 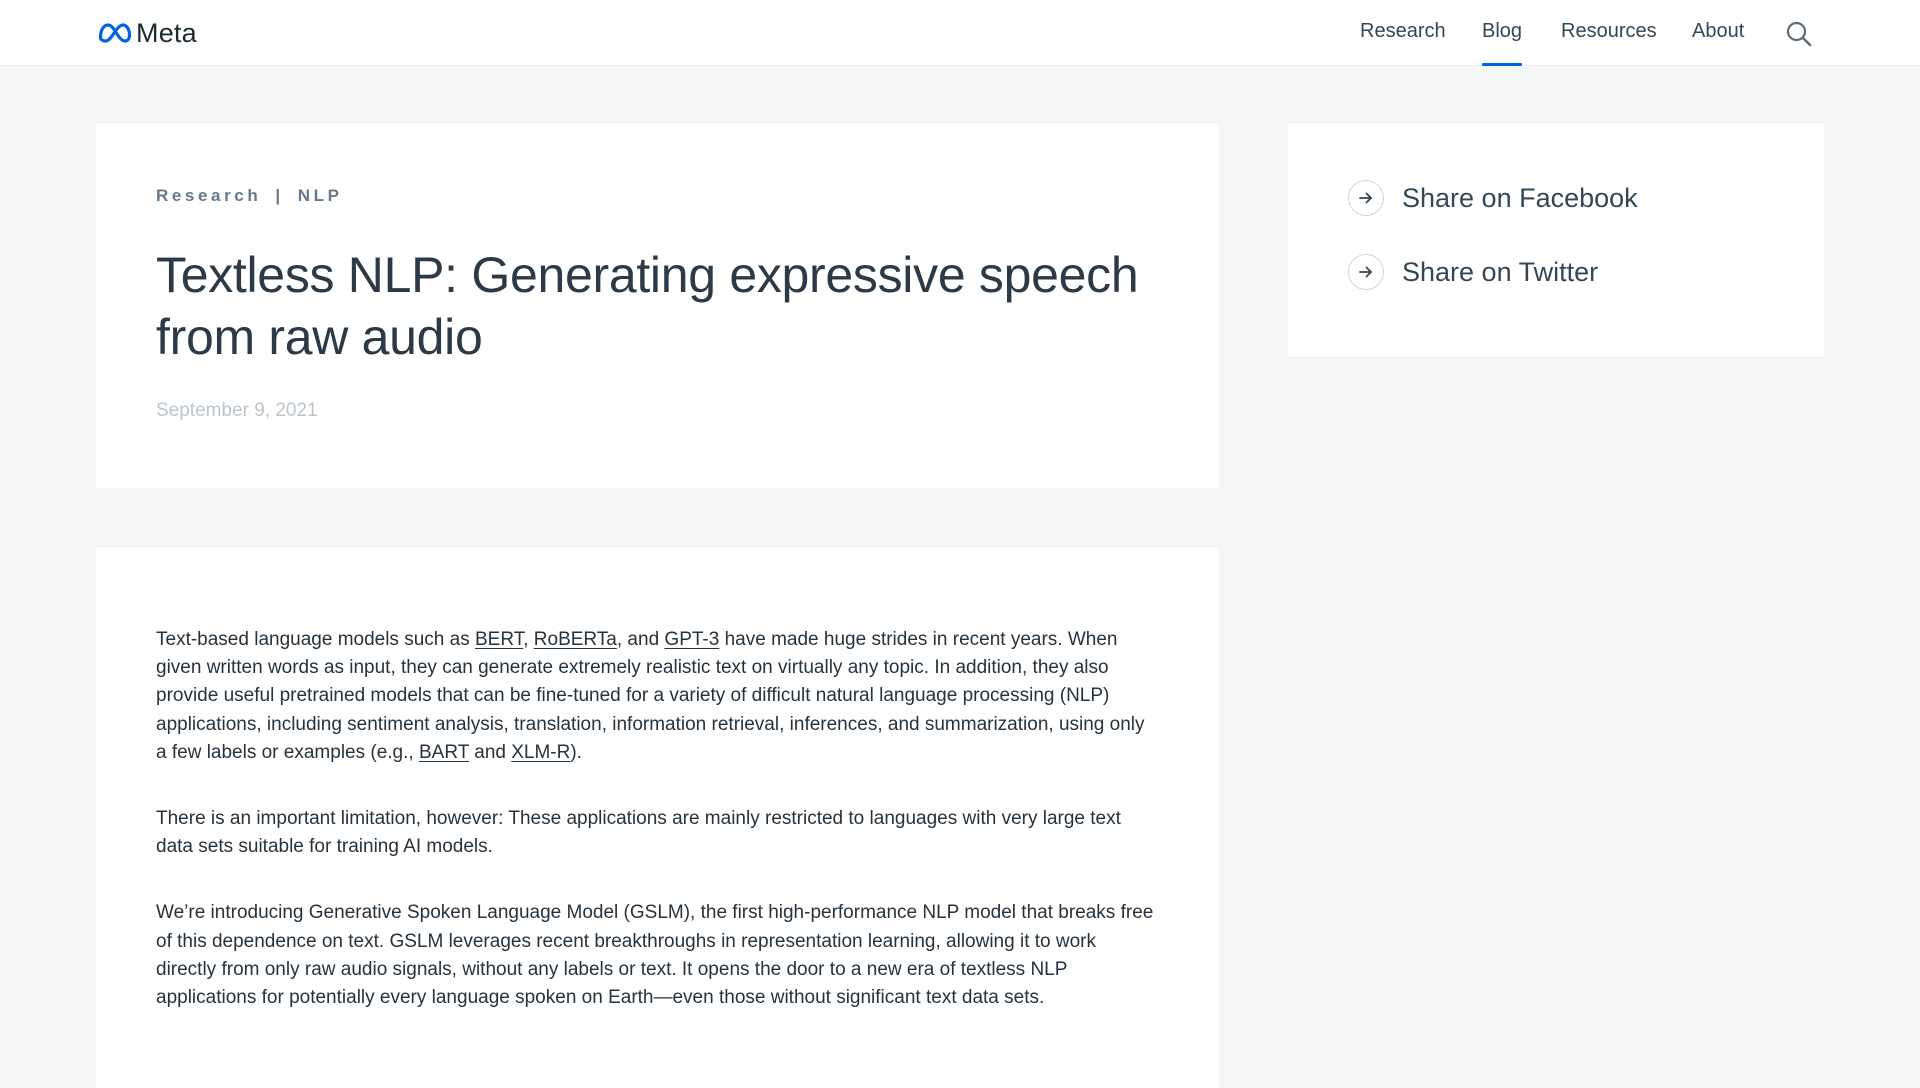 I want to click on share-facebook-link: Share on Facebook, so click(x=1493, y=198).